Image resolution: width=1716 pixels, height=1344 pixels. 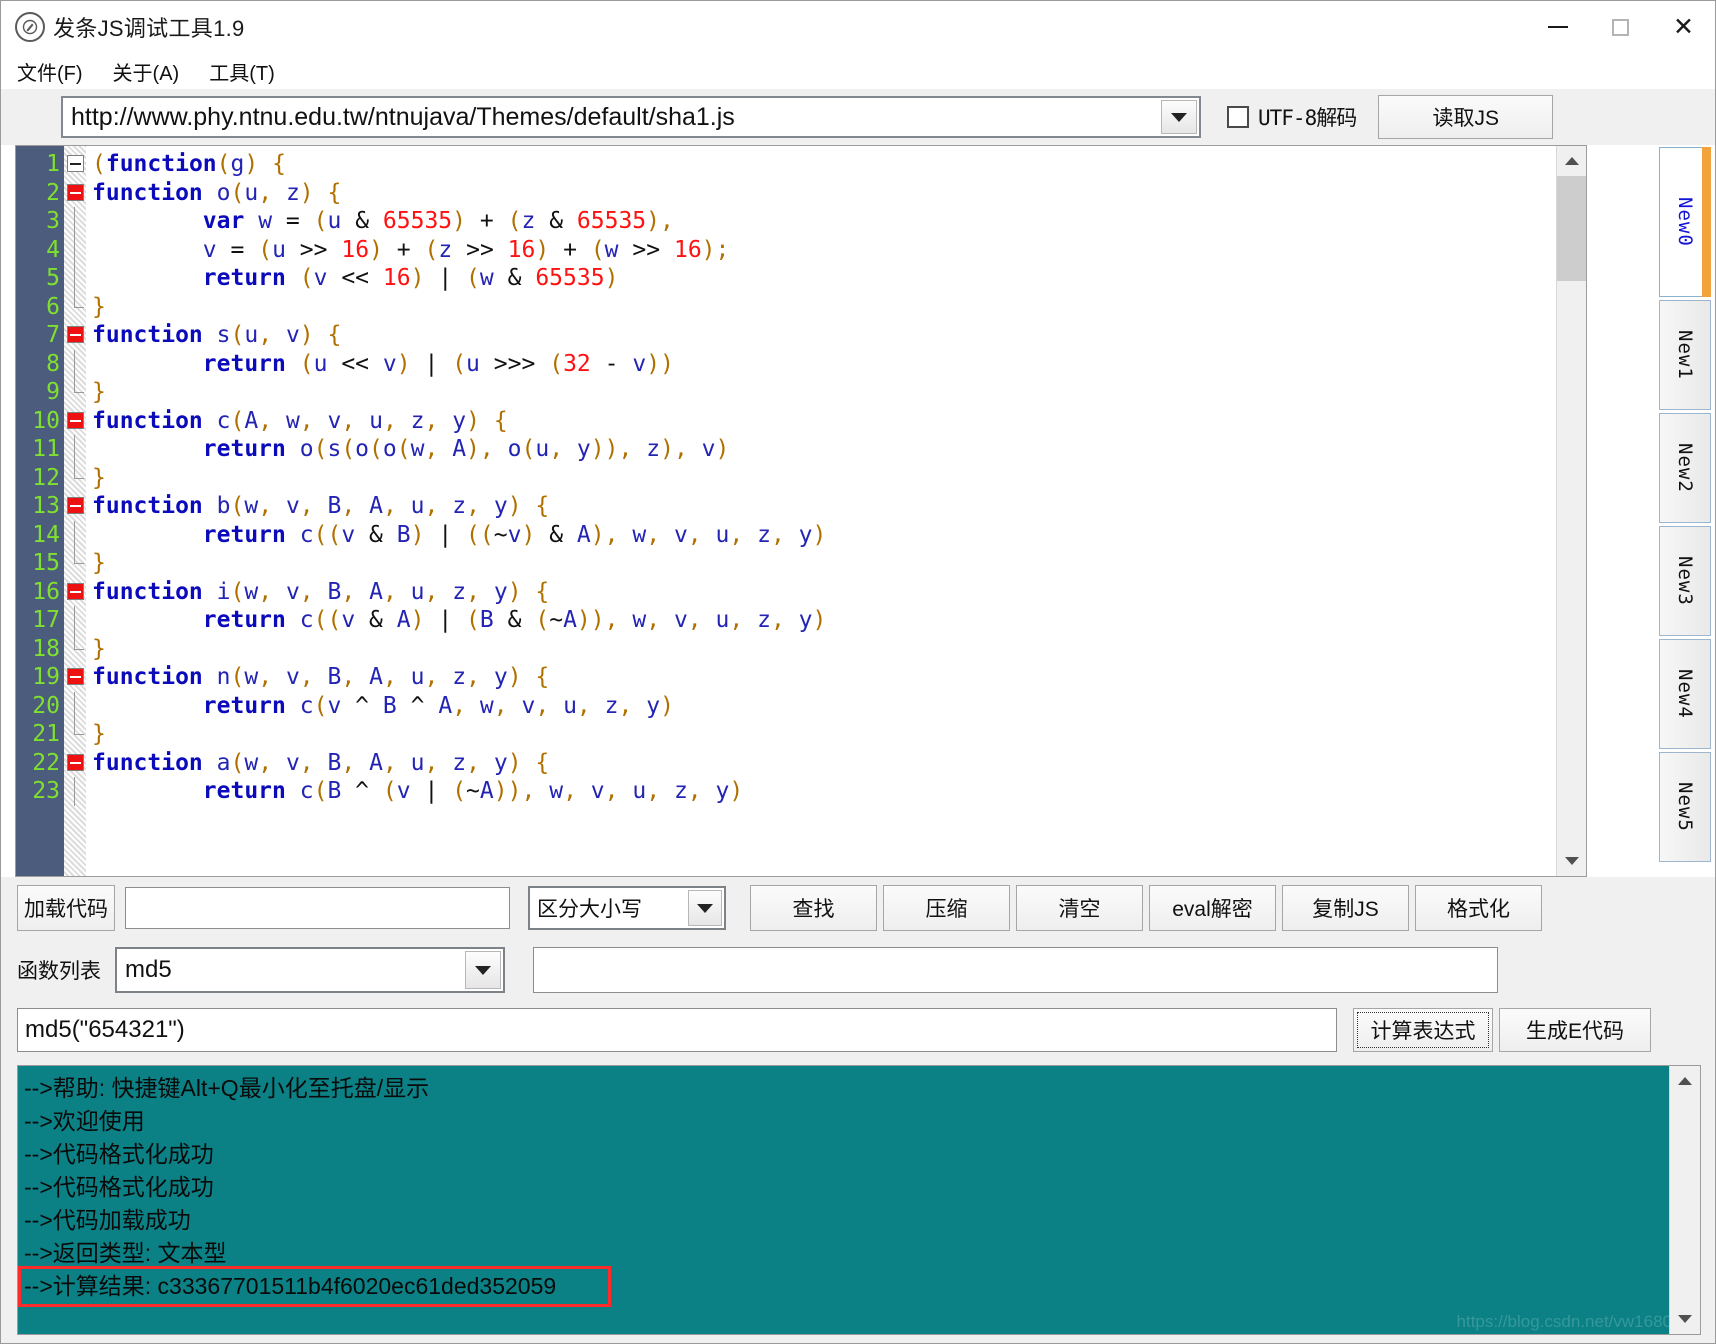 What do you see at coordinates (46, 591) in the screenshot?
I see `line-number: 16` at bounding box center [46, 591].